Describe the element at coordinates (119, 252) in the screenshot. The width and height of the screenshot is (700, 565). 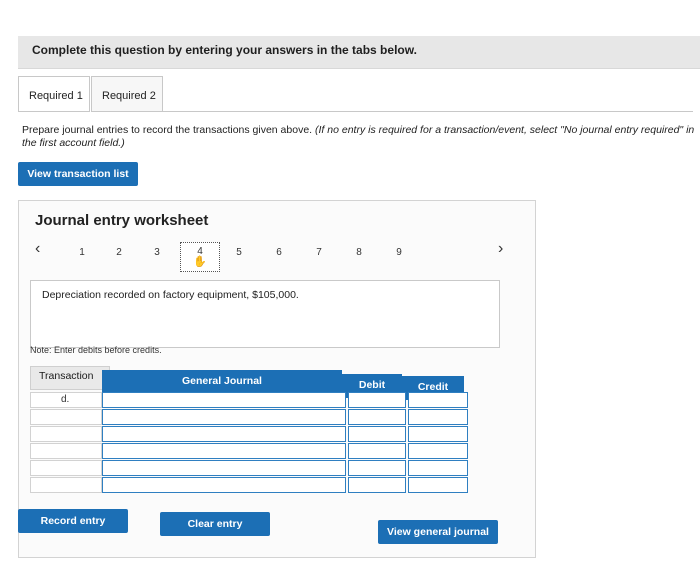
I see `page-2: 2` at that location.